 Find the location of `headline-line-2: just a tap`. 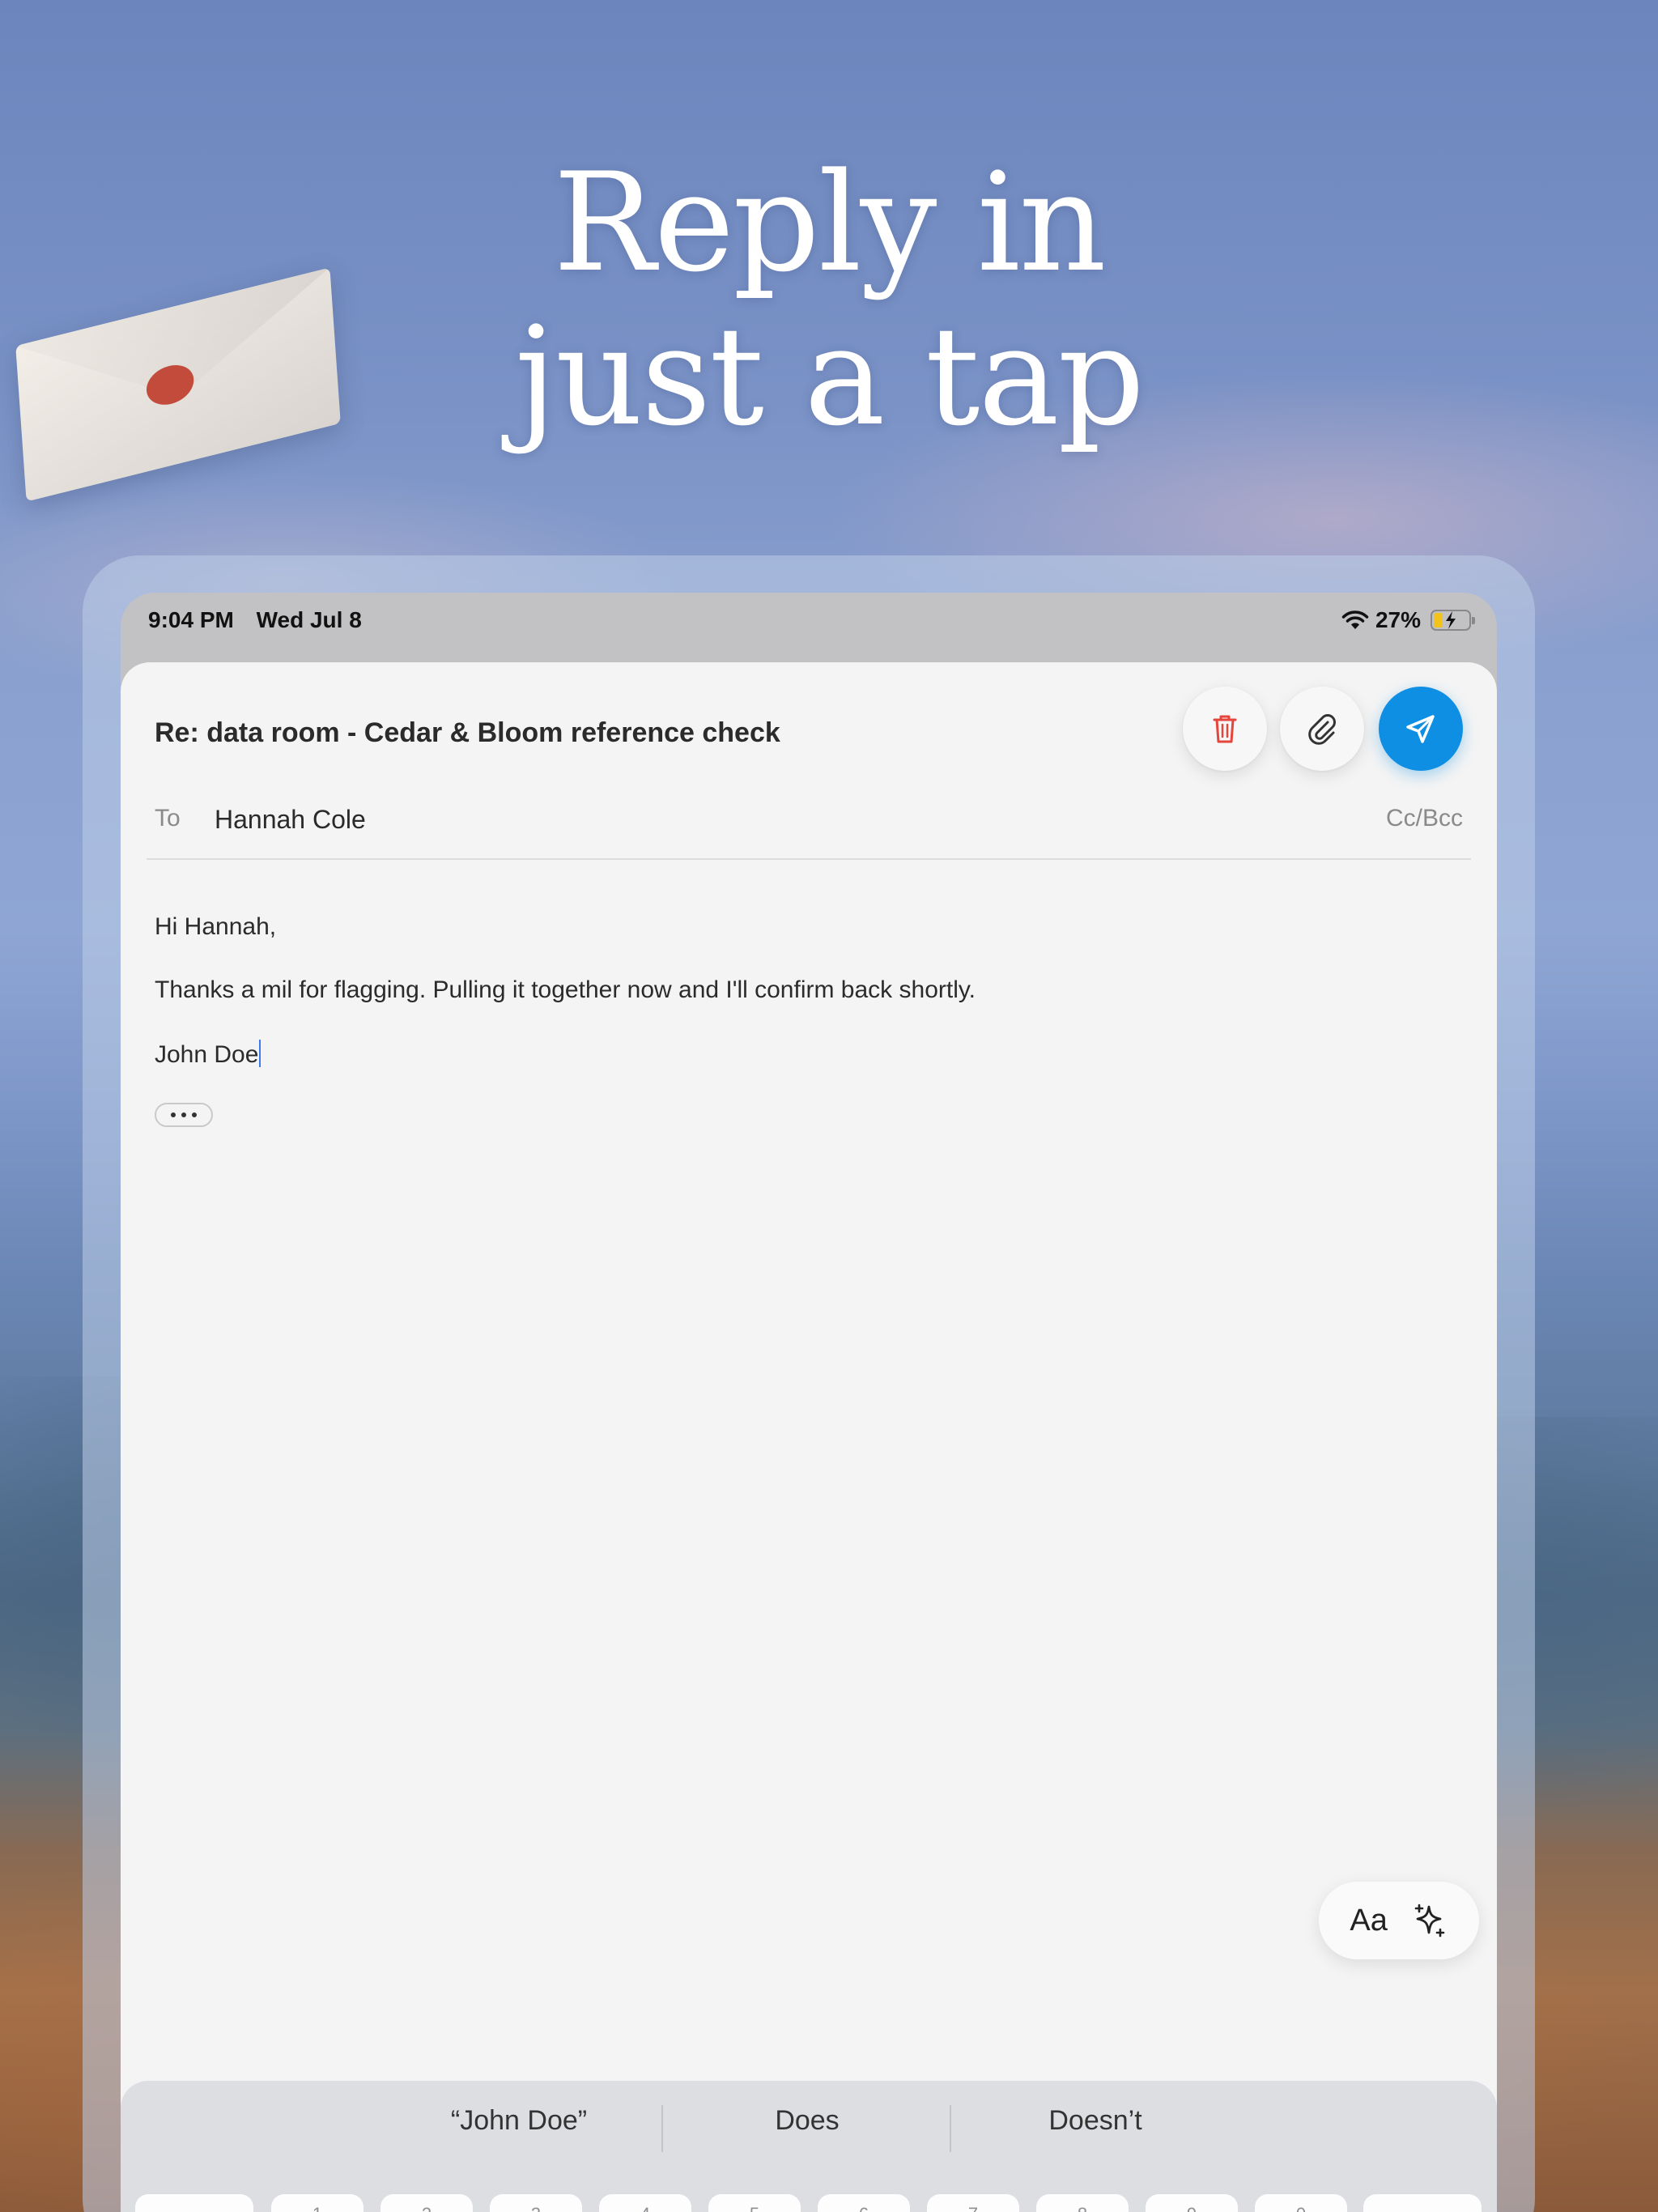

headline-line-2: just a tap is located at coordinates (829, 377).